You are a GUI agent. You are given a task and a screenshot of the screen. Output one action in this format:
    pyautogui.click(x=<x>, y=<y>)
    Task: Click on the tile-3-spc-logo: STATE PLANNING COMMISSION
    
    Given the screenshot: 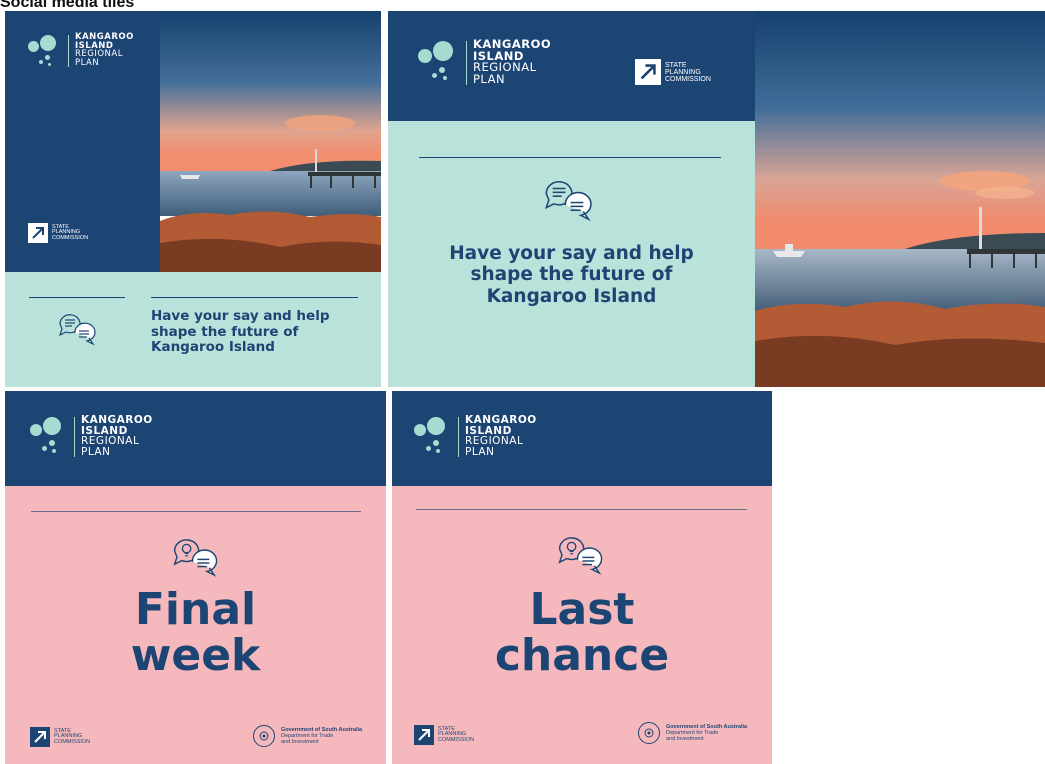 What is the action you would take?
    pyautogui.click(x=60, y=737)
    